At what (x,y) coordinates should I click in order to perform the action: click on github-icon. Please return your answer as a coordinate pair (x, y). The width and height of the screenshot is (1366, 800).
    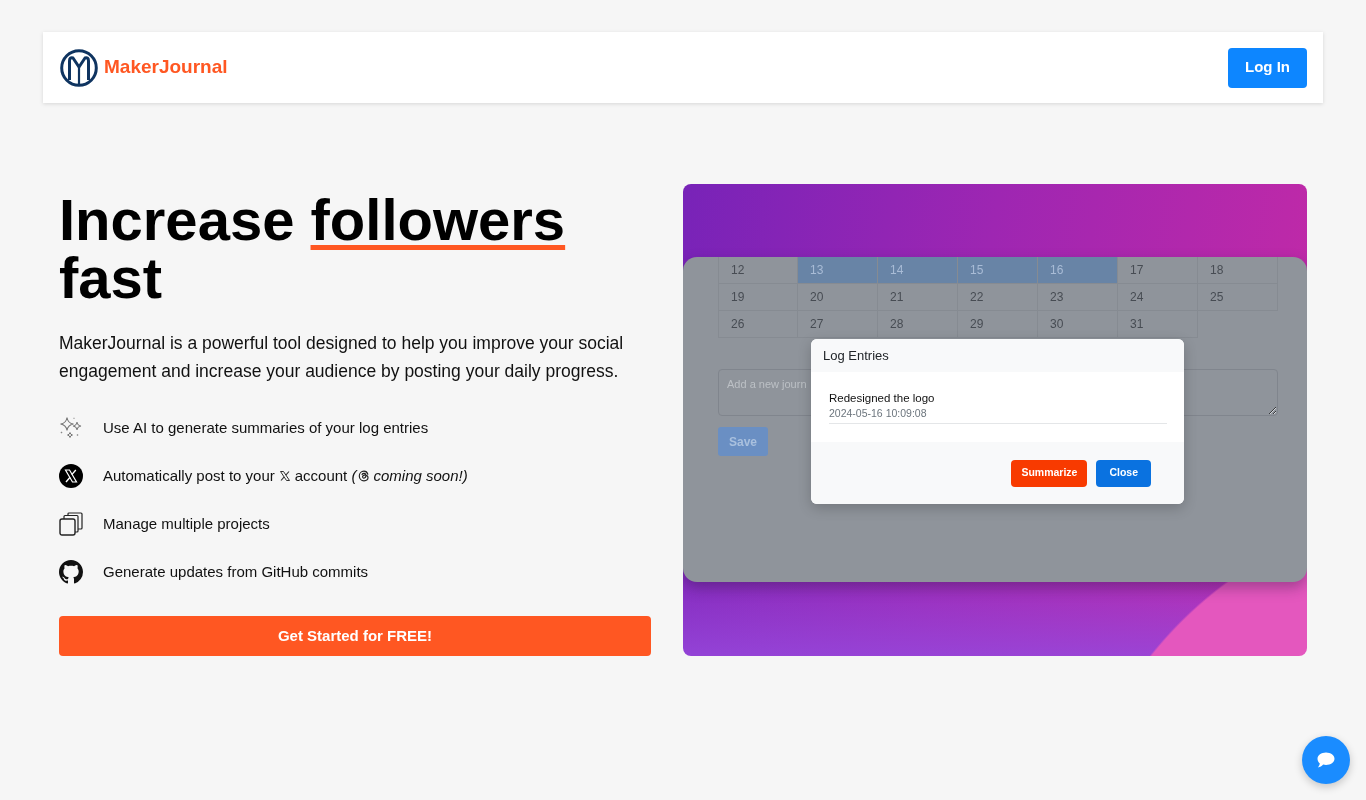
    Looking at the image, I should click on (71, 572).